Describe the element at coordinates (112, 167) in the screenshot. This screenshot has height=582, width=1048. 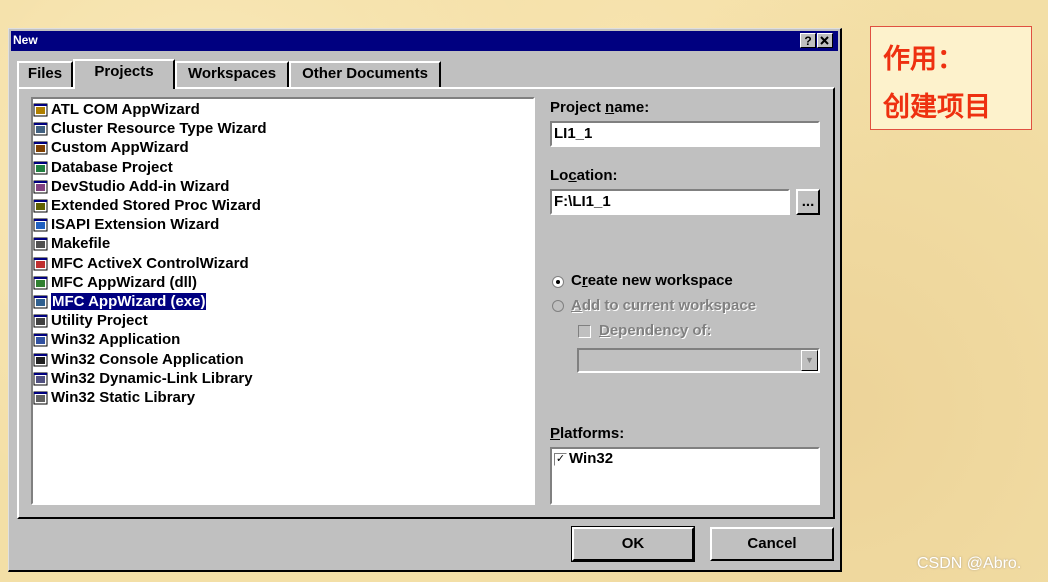
I see `project-type-label: Database Project` at that location.